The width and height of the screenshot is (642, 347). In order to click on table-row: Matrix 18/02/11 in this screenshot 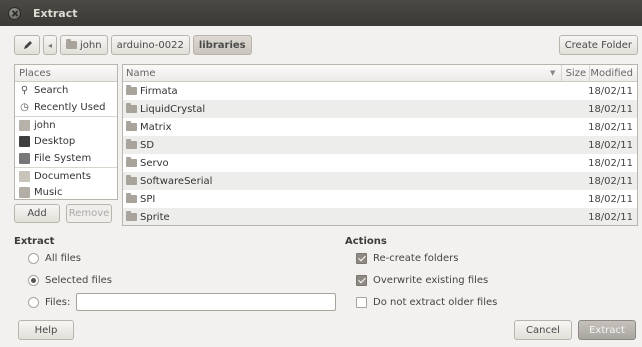, I will do `click(380, 127)`.